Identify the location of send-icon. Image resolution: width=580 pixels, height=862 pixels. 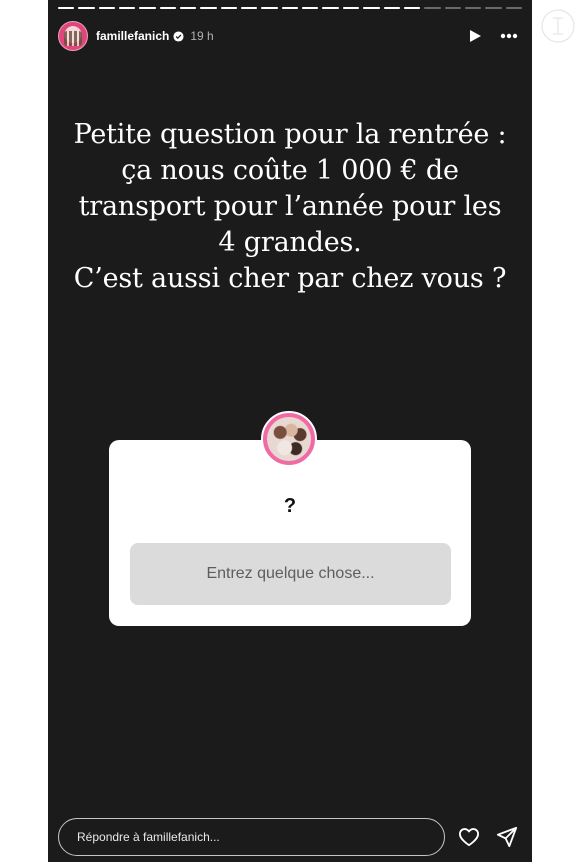
(507, 837).